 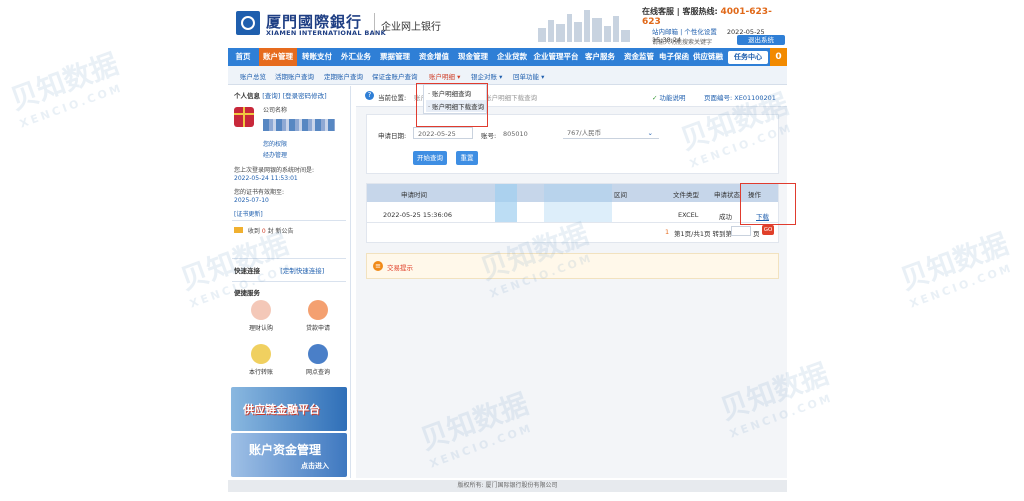 I want to click on service-wealth-subscribe: 理财认购, so click(x=261, y=316).